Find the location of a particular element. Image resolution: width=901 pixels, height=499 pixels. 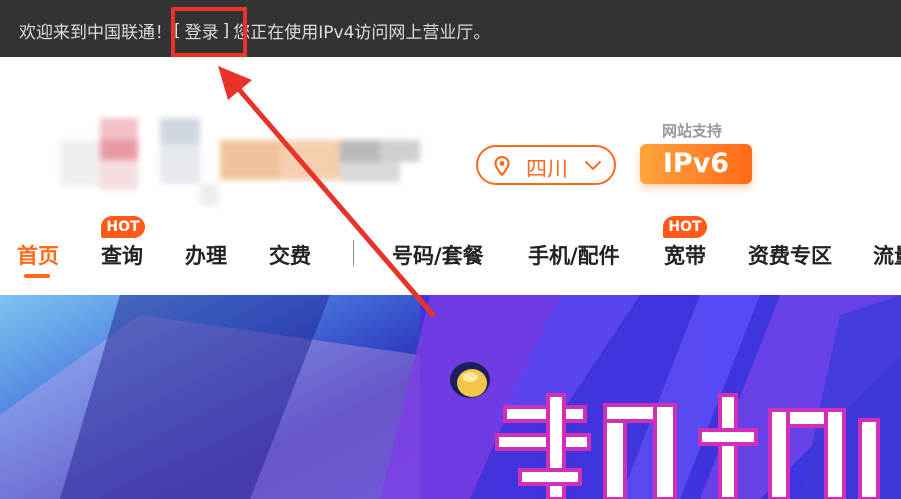

annotation-arrow is located at coordinates (327, 192).